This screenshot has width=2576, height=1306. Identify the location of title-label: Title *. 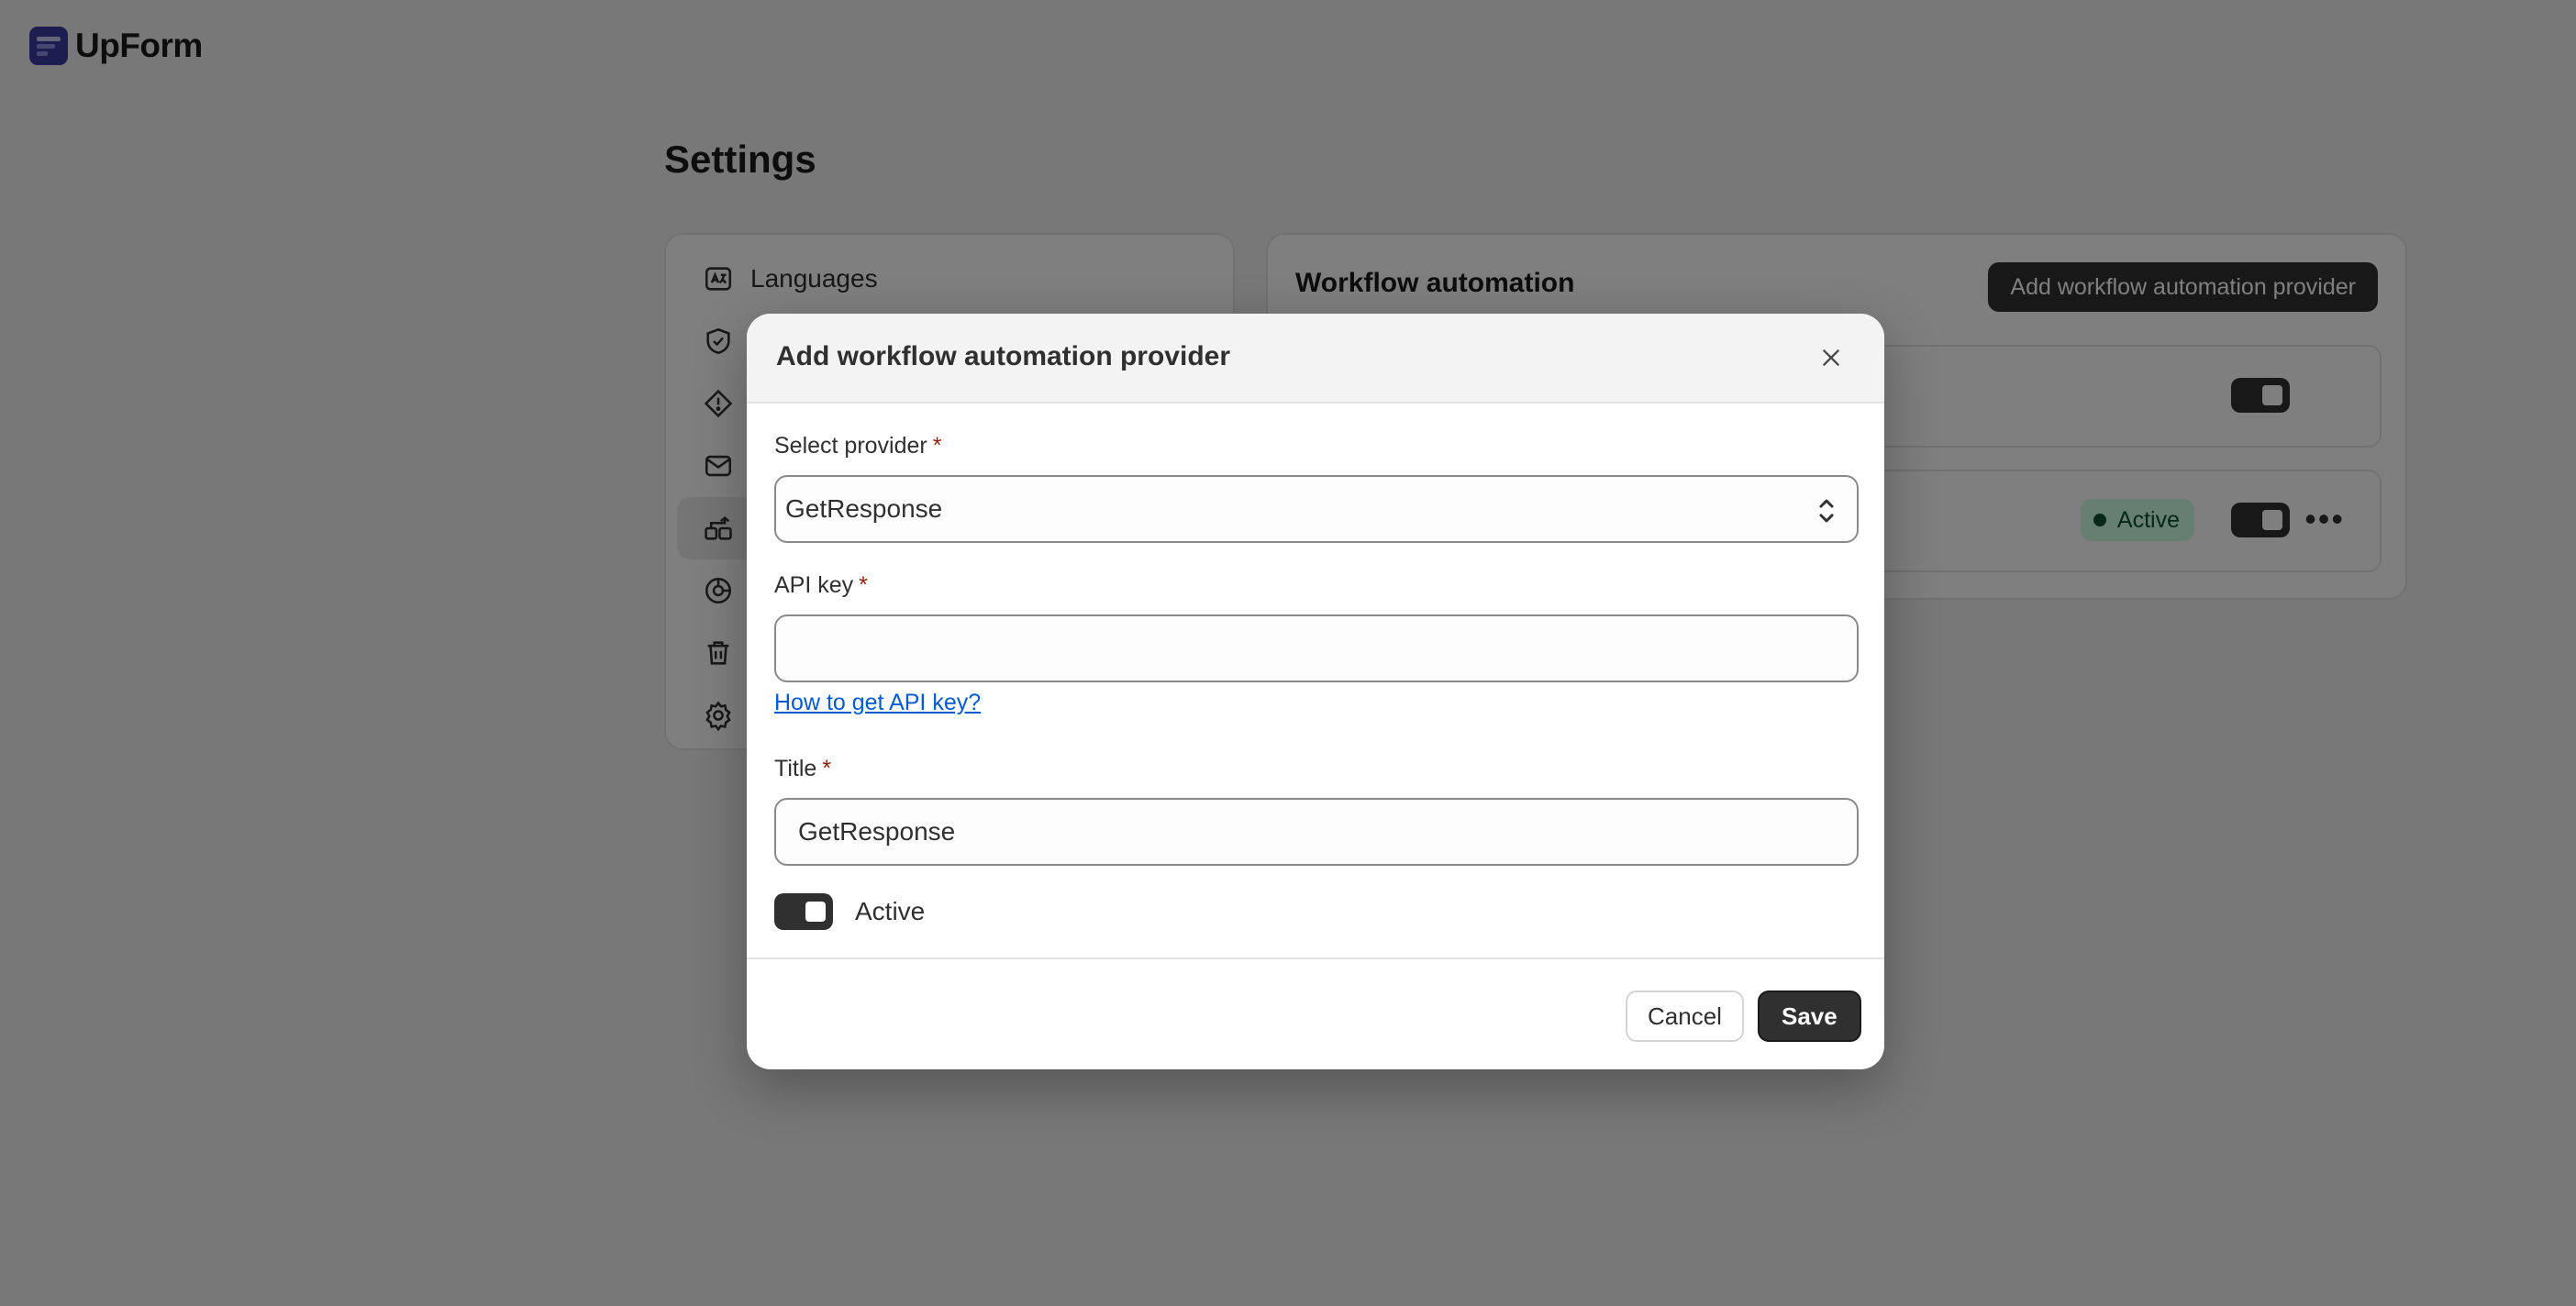
(803, 768).